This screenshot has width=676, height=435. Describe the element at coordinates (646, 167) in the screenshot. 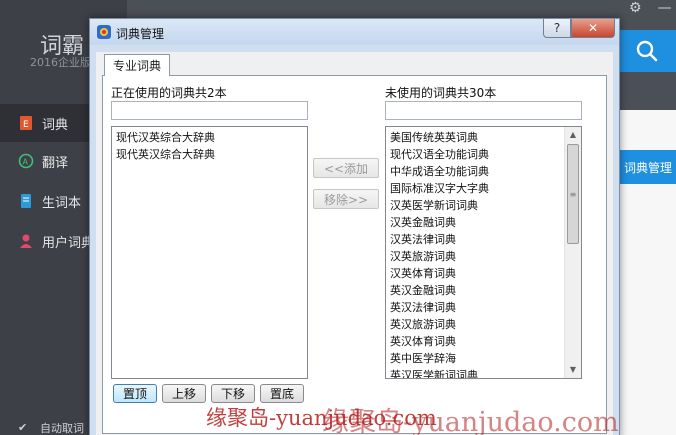

I see `dictionary-manage-tab: 词典管理` at that location.